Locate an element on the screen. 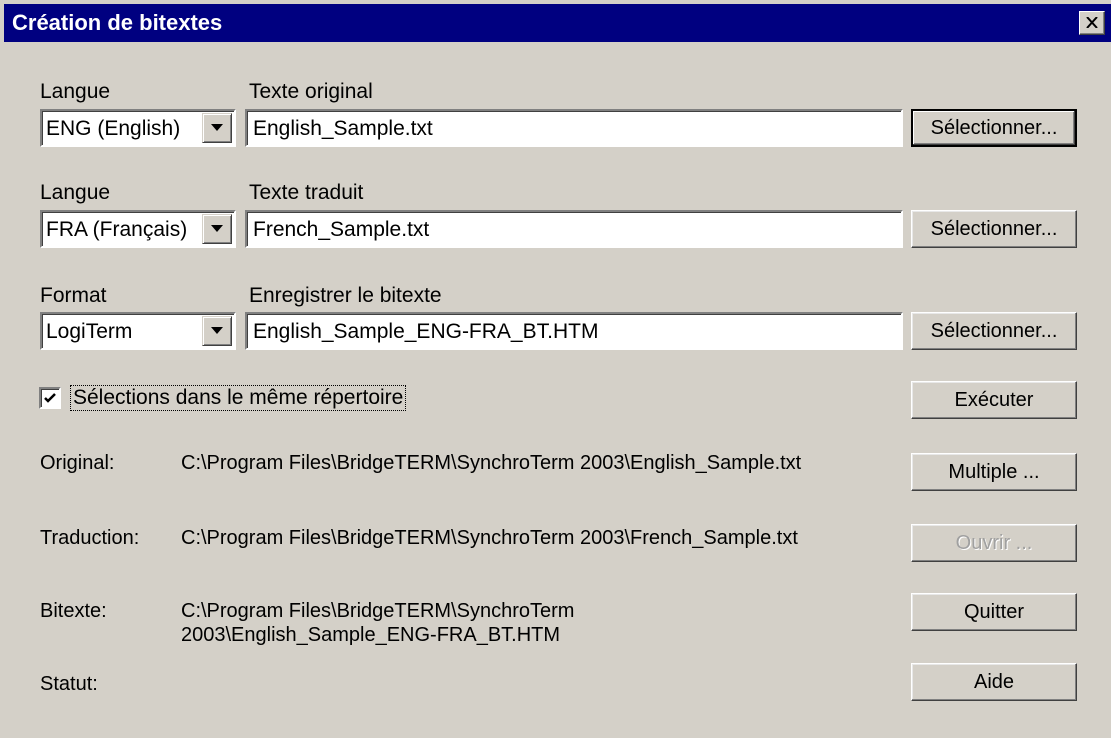 Image resolution: width=1115 pixels, height=738 pixels. translated-text-label: Texte traduit is located at coordinates (306, 192).